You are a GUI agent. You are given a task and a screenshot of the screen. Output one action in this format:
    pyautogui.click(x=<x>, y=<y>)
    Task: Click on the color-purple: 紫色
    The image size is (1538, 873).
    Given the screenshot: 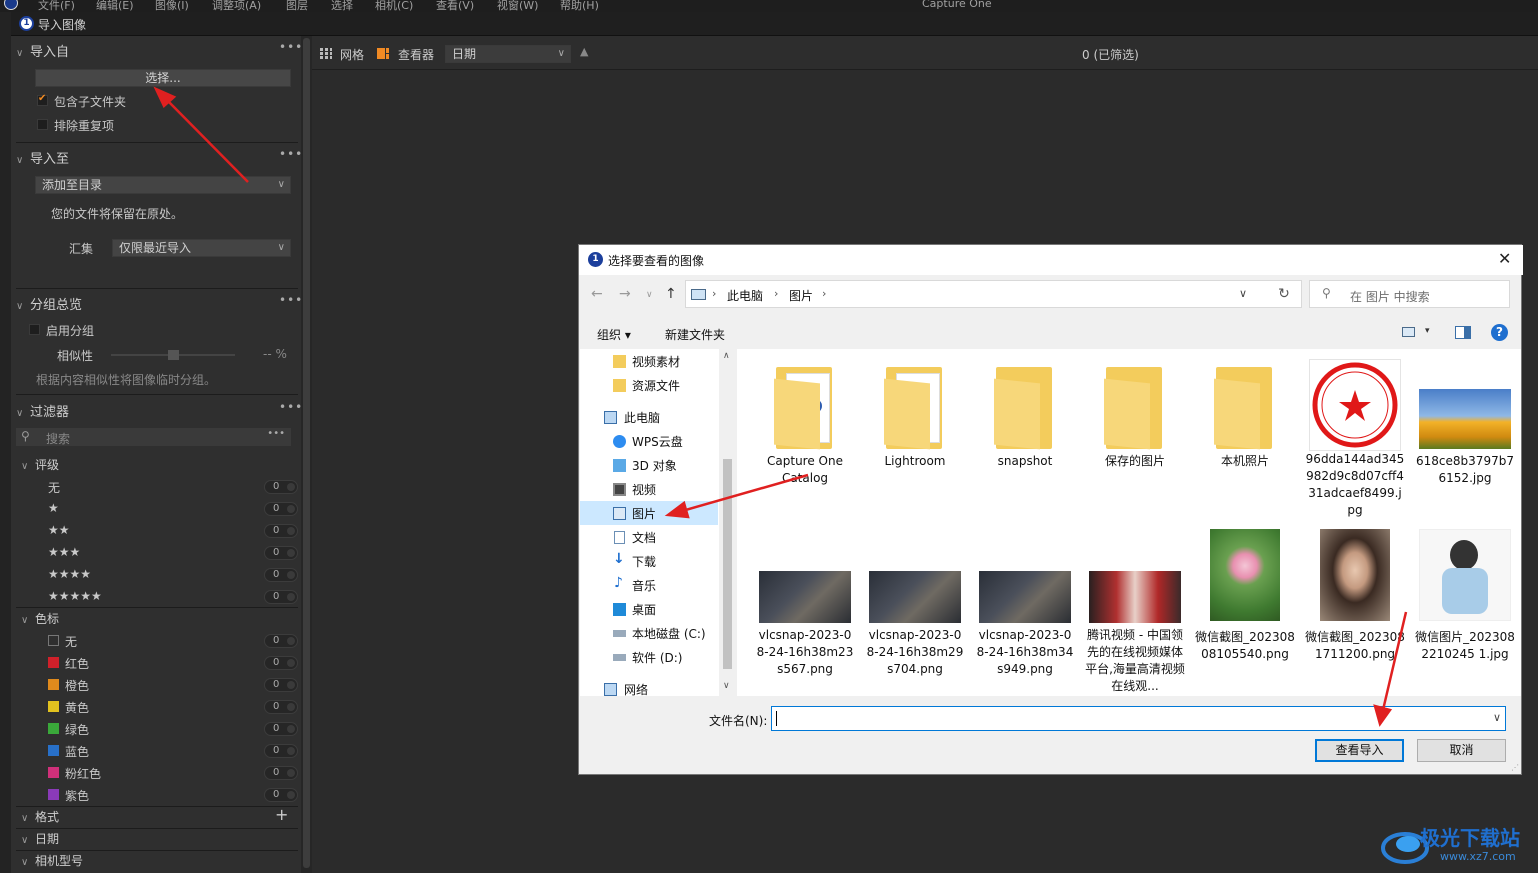 What is the action you would take?
    pyautogui.click(x=77, y=795)
    